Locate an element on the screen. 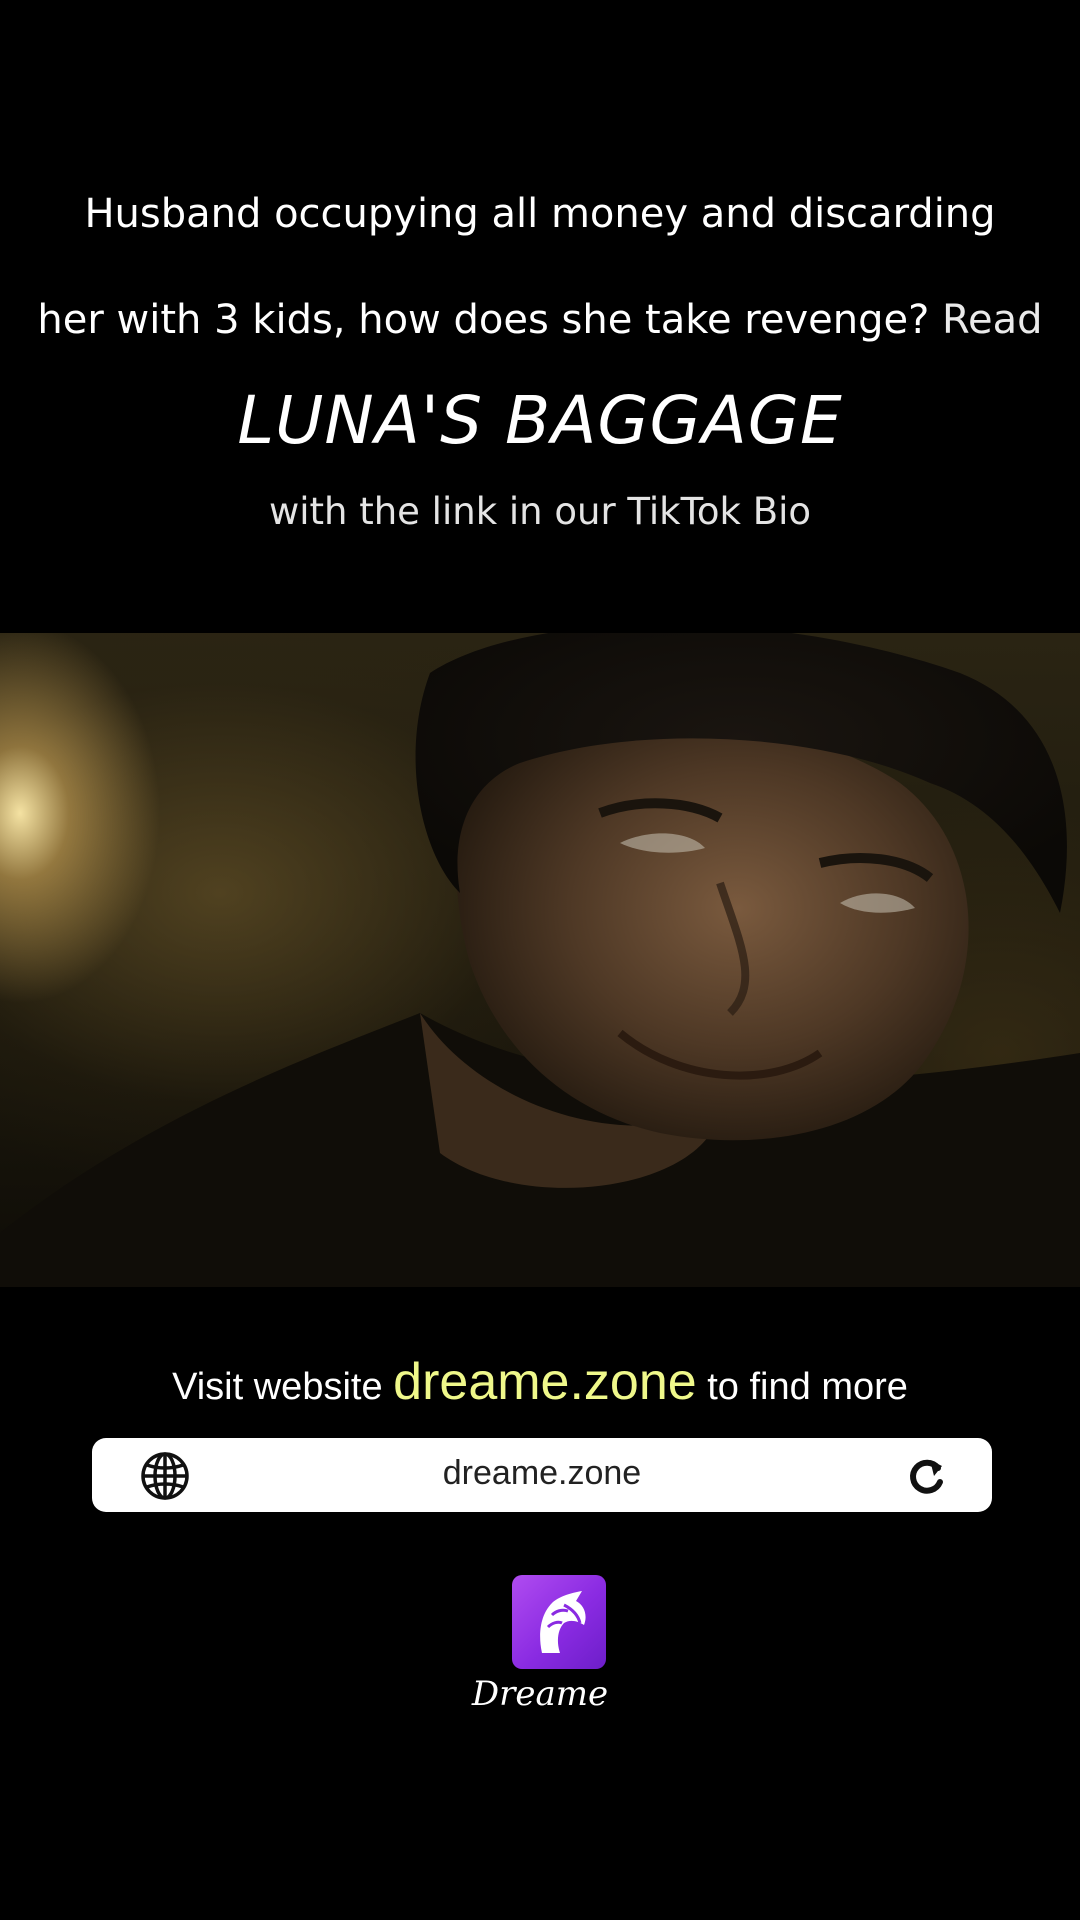 The height and width of the screenshot is (1920, 1080). visit-suffix: to find more is located at coordinates (807, 1387).